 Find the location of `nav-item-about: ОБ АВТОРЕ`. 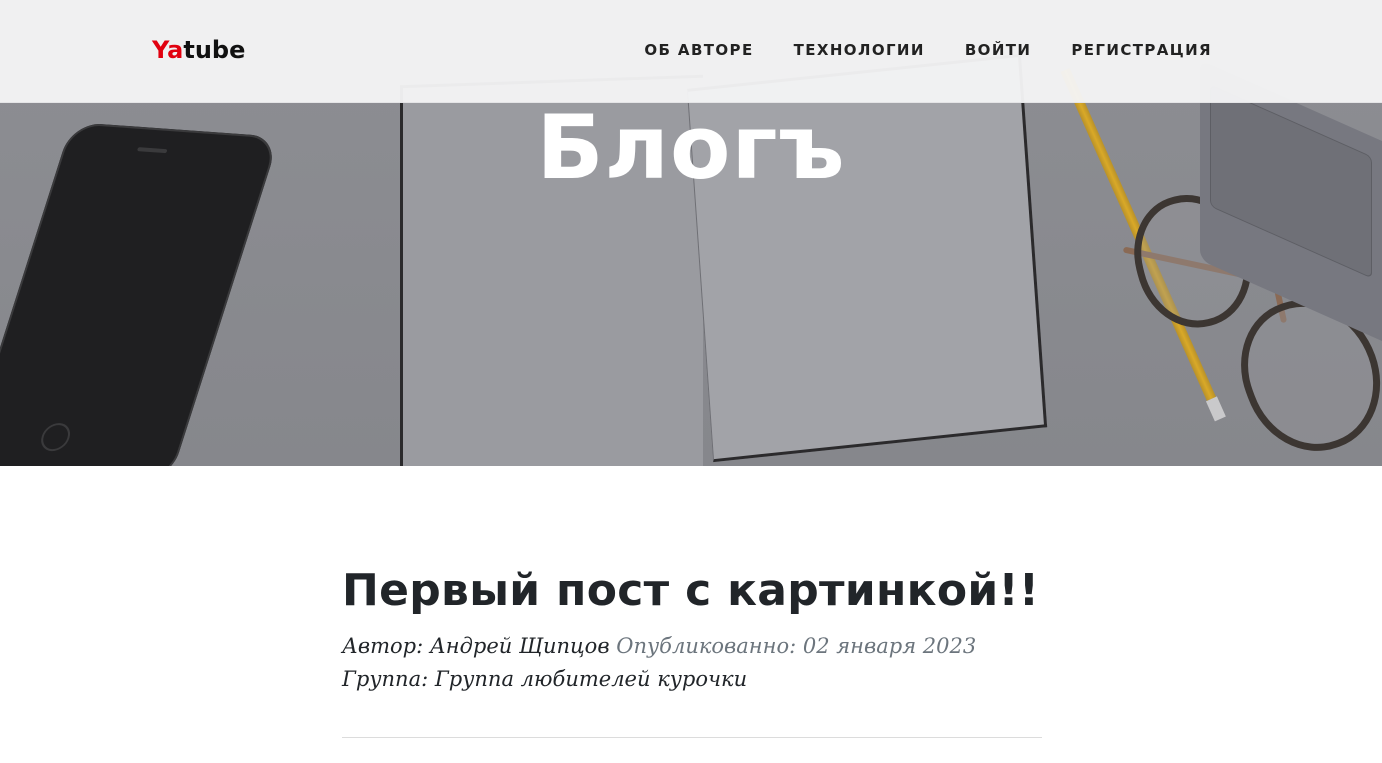

nav-item-about: ОБ АВТОРЕ is located at coordinates (698, 50).